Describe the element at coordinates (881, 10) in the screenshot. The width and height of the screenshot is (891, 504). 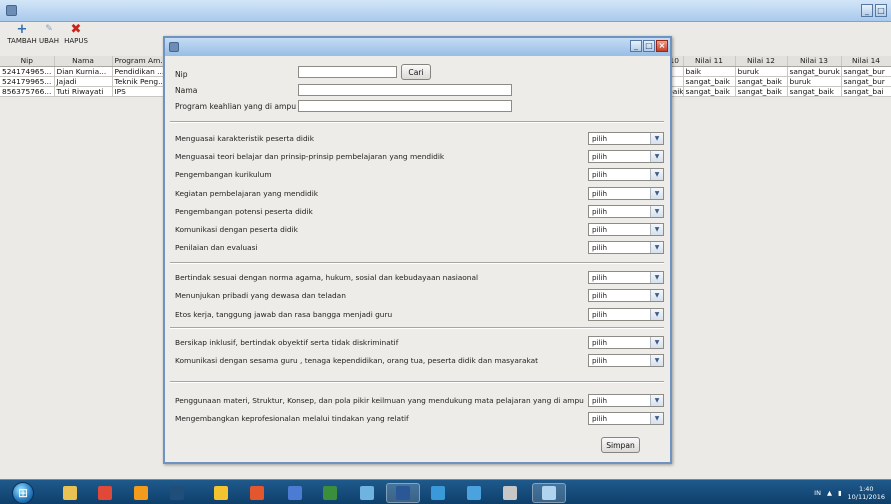
I see `maximize-button: □` at that location.